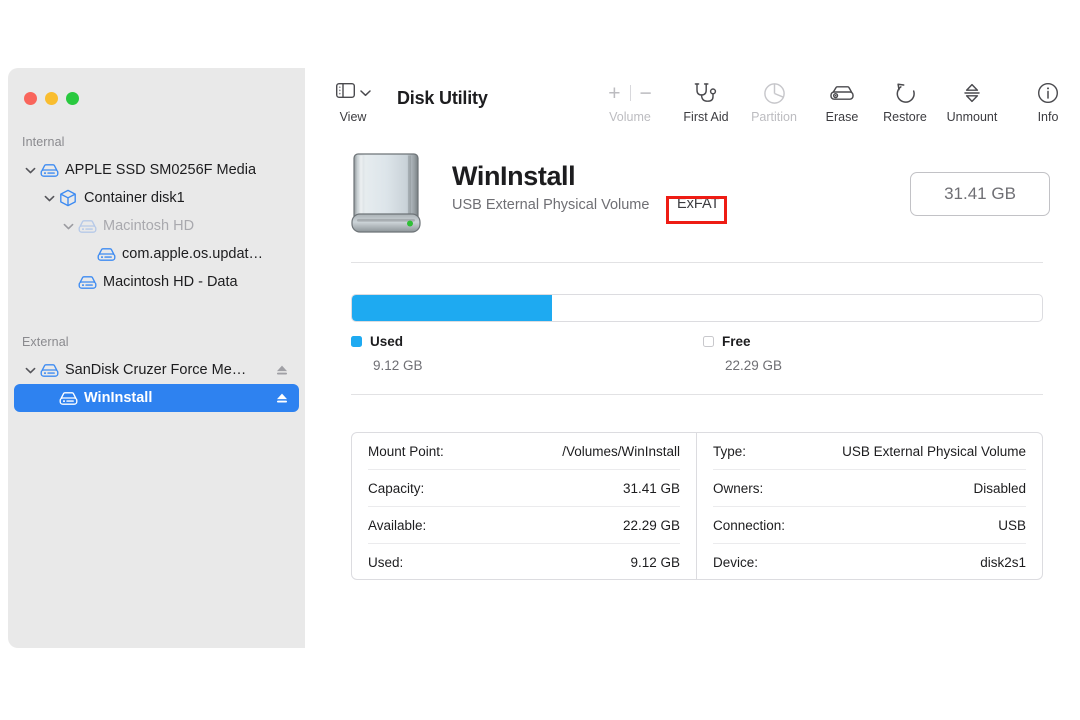 This screenshot has height=720, width=1080. Describe the element at coordinates (869, 561) in the screenshot. I see `info-row: Device: disk2s1` at that location.